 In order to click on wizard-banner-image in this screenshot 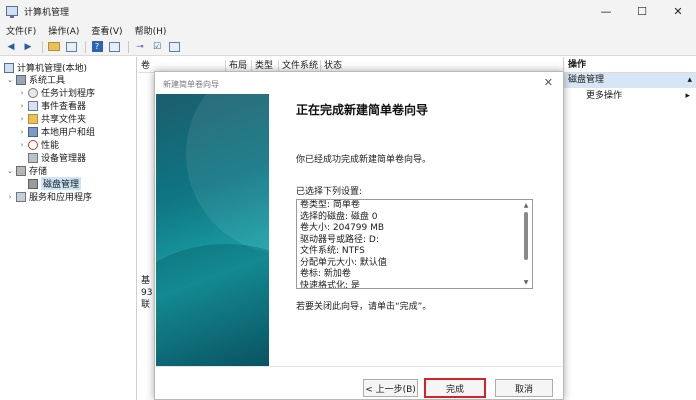, I will do `click(212, 230)`.